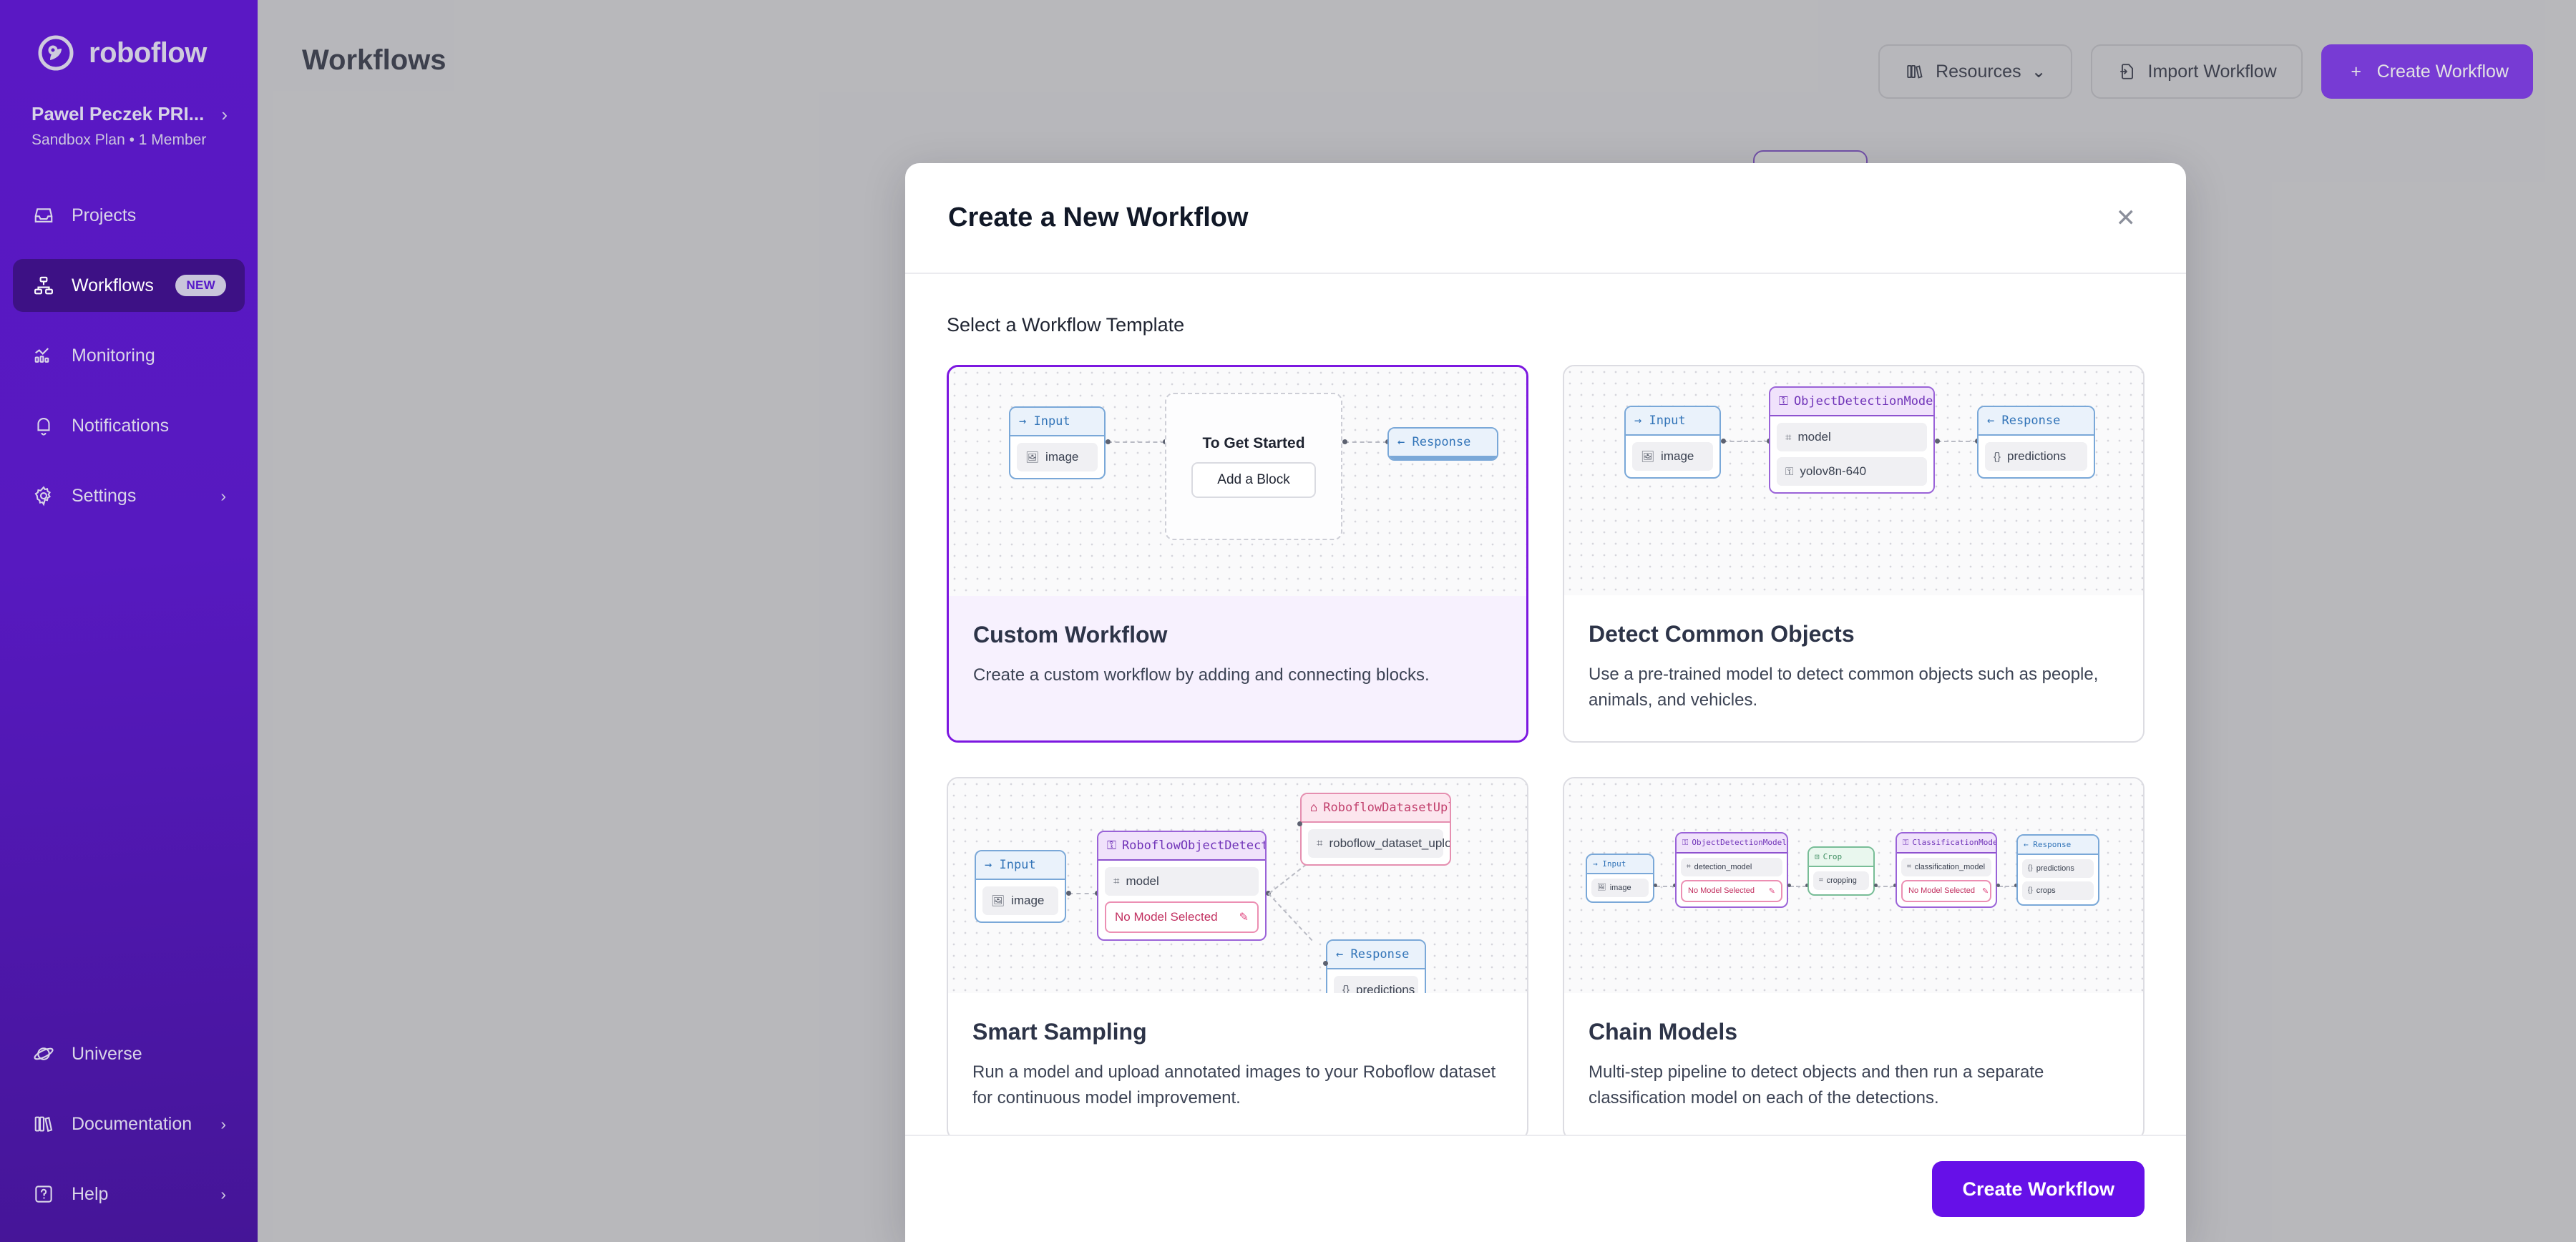  Describe the element at coordinates (1723, 866) in the screenshot. I see `flow-chip-label: detection_model` at that location.